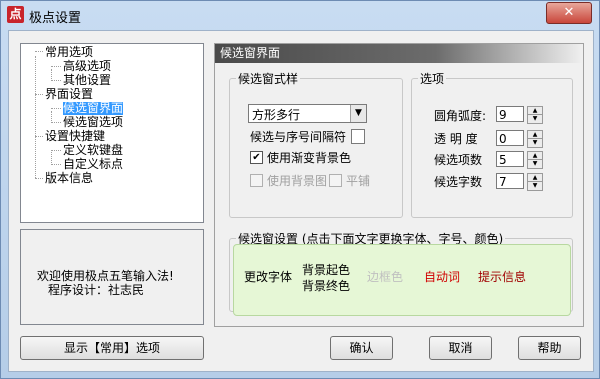  I want to click on auto-word-link: 自动词, so click(442, 276).